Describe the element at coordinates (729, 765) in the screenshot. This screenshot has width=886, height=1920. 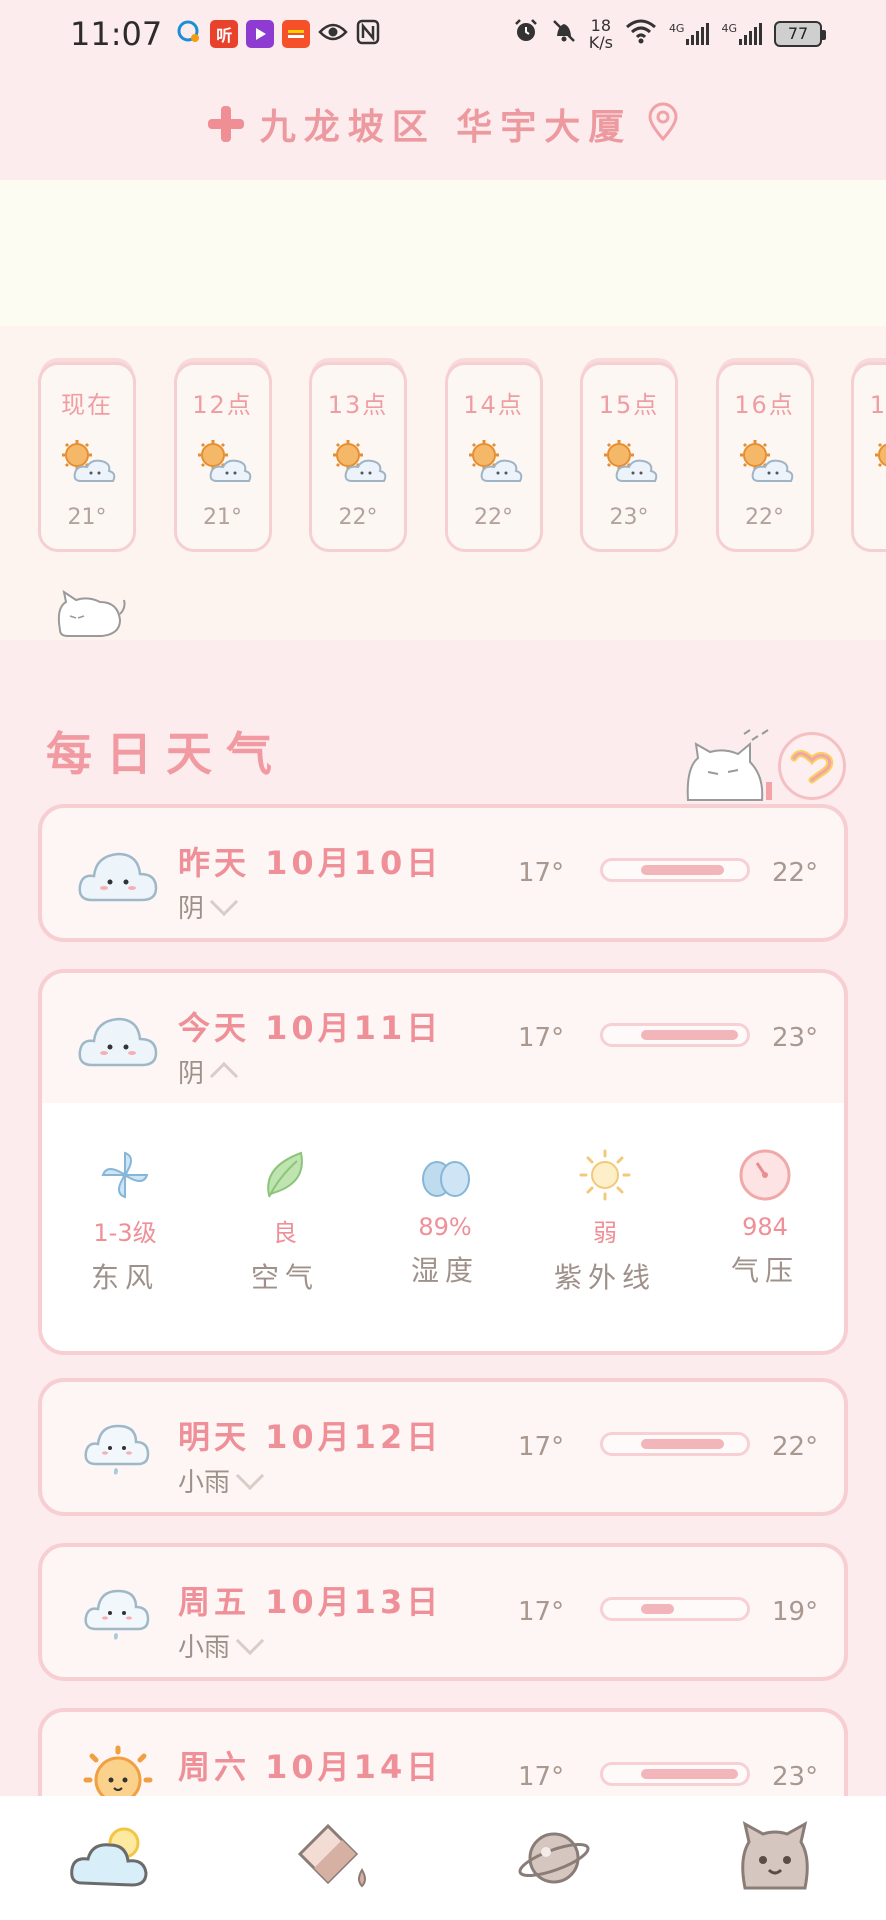
I see `sleeping-cat-icon` at that location.